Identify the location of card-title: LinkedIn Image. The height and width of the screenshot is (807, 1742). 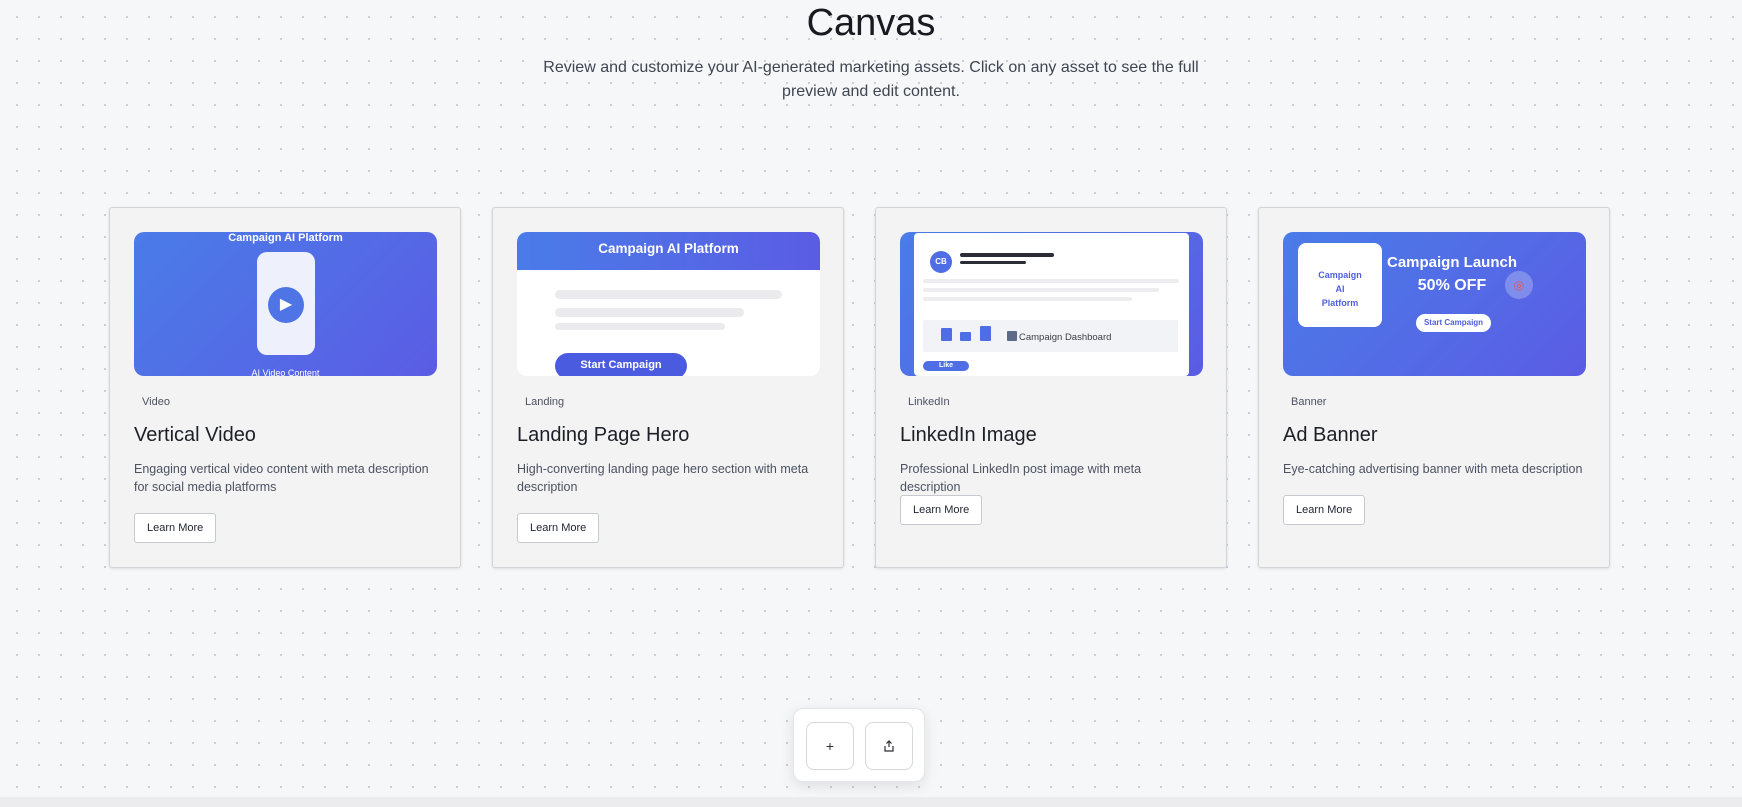
(968, 435).